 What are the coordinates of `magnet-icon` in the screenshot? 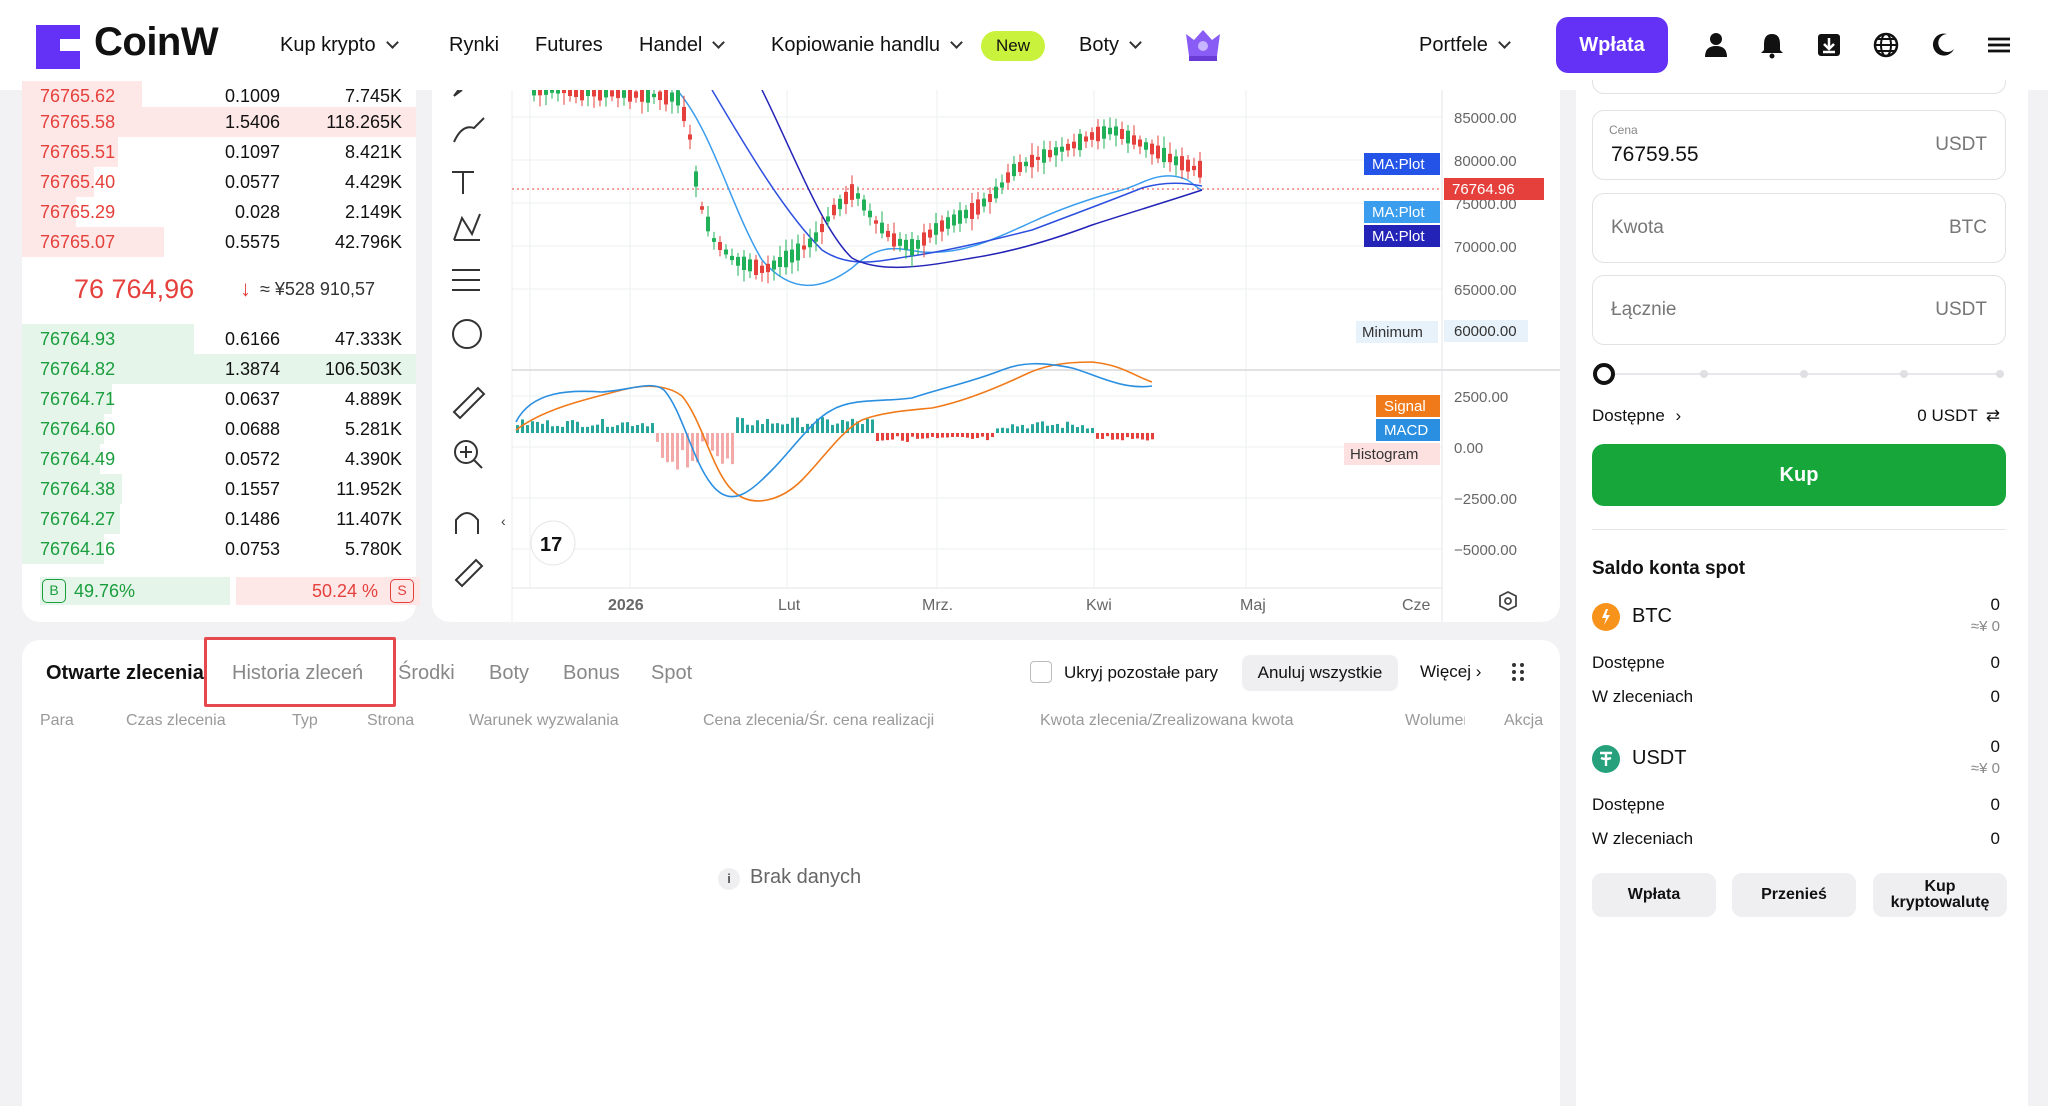 It's located at (467, 523).